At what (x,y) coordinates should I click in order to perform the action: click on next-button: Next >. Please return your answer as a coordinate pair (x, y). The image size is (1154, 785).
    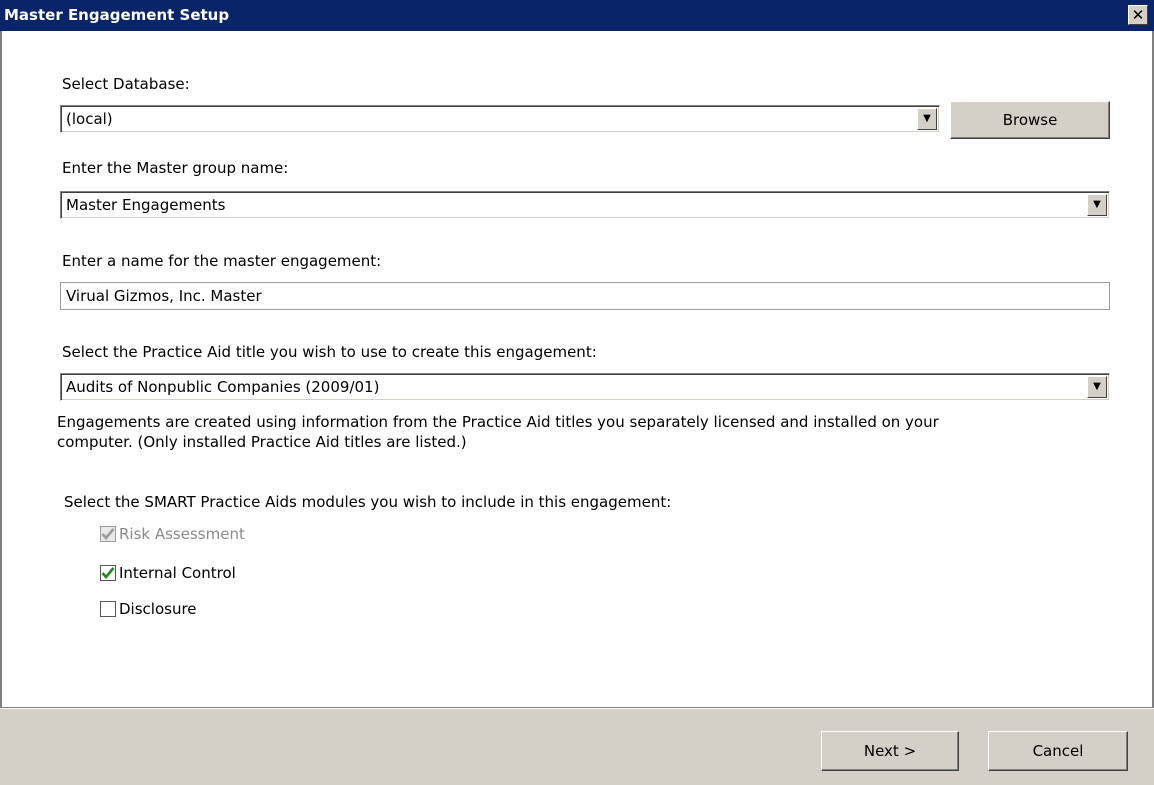
    Looking at the image, I should click on (890, 751).